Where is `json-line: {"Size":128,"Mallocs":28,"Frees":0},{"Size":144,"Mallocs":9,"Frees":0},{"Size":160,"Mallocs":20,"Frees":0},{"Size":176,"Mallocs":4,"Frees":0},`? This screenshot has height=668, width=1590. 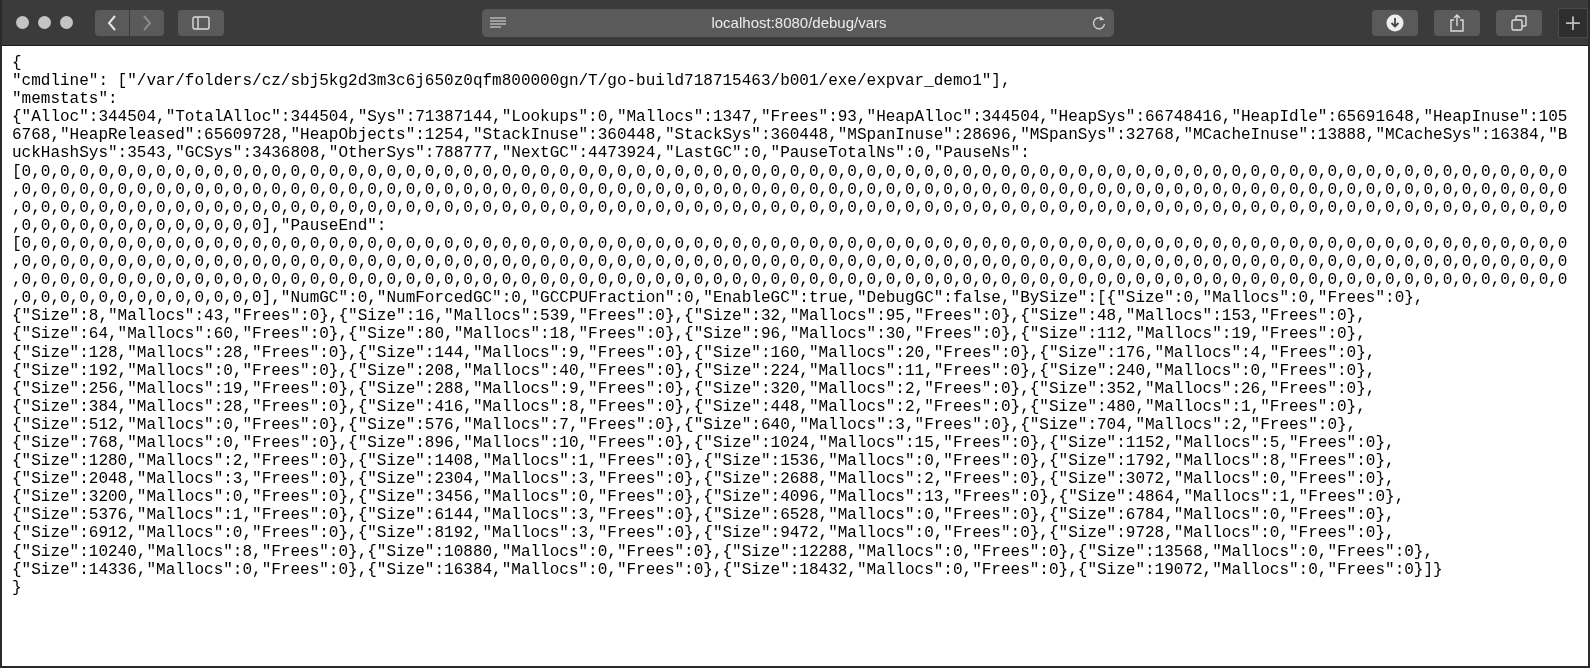
json-line: {"Size":128,"Mallocs":28,"Frees":0},{"Size":144,"Mallocs":9,"Frees":0},{"Size":160,"Mallocs":20,"Frees":0},{"Size":176,"Mallocs":4,"Frees":0}, is located at coordinates (694, 352).